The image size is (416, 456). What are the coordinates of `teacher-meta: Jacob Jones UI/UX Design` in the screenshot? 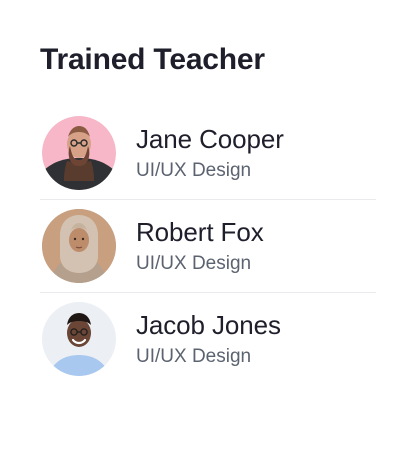 It's located at (208, 339).